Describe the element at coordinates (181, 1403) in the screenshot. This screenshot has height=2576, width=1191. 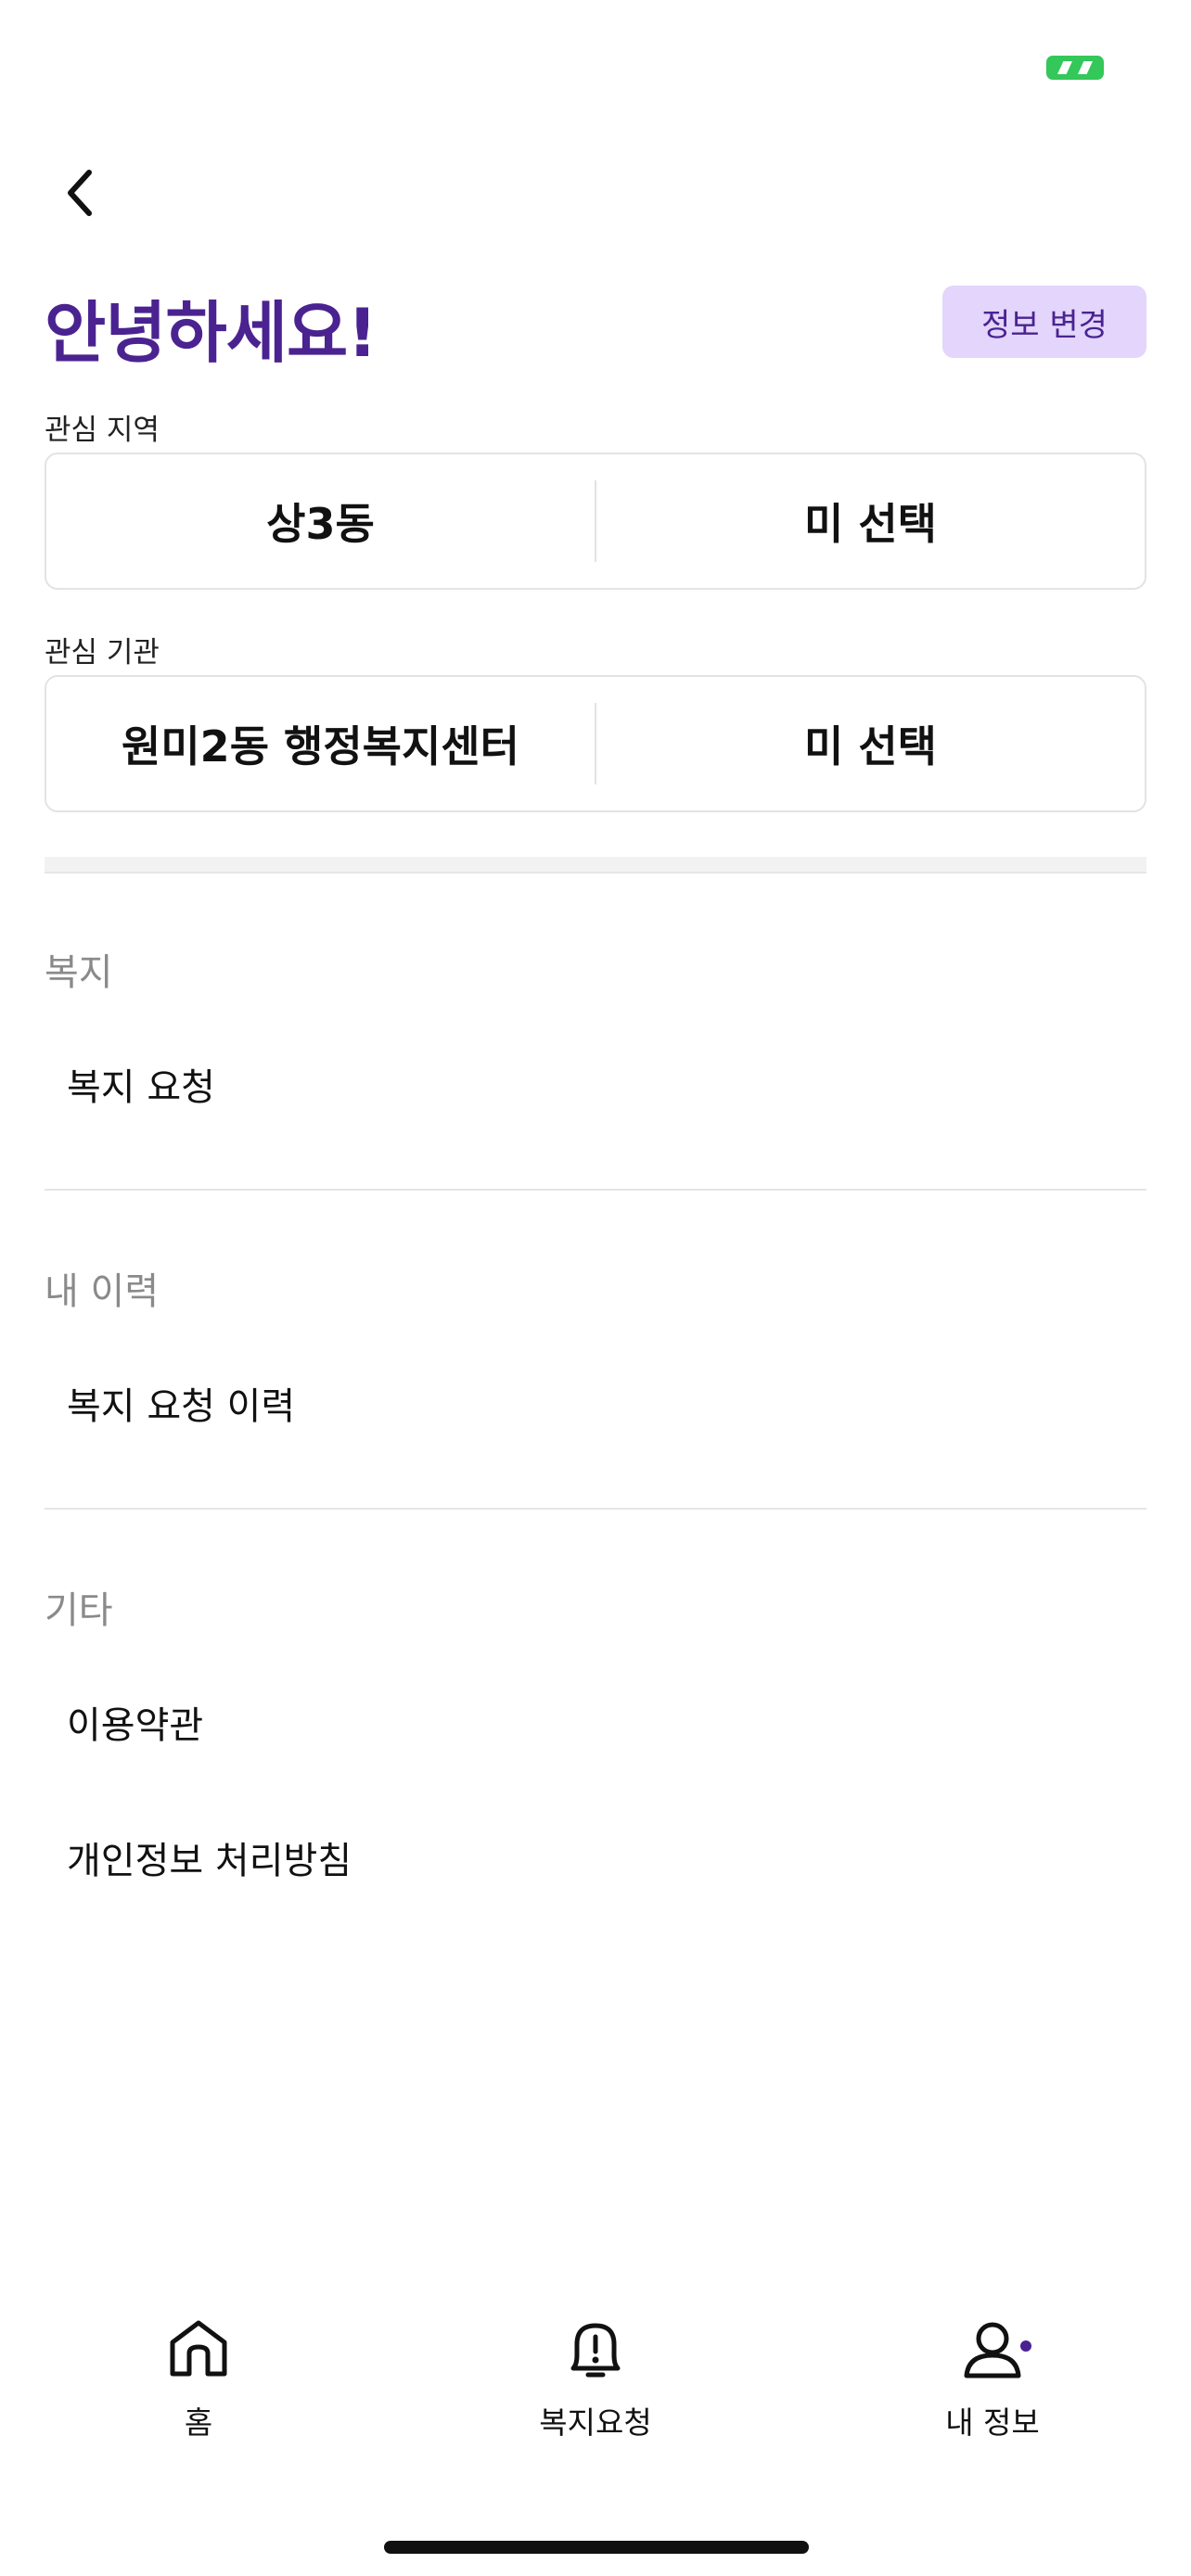
I see `menu-item-request-history: 복지 요청 이력` at that location.